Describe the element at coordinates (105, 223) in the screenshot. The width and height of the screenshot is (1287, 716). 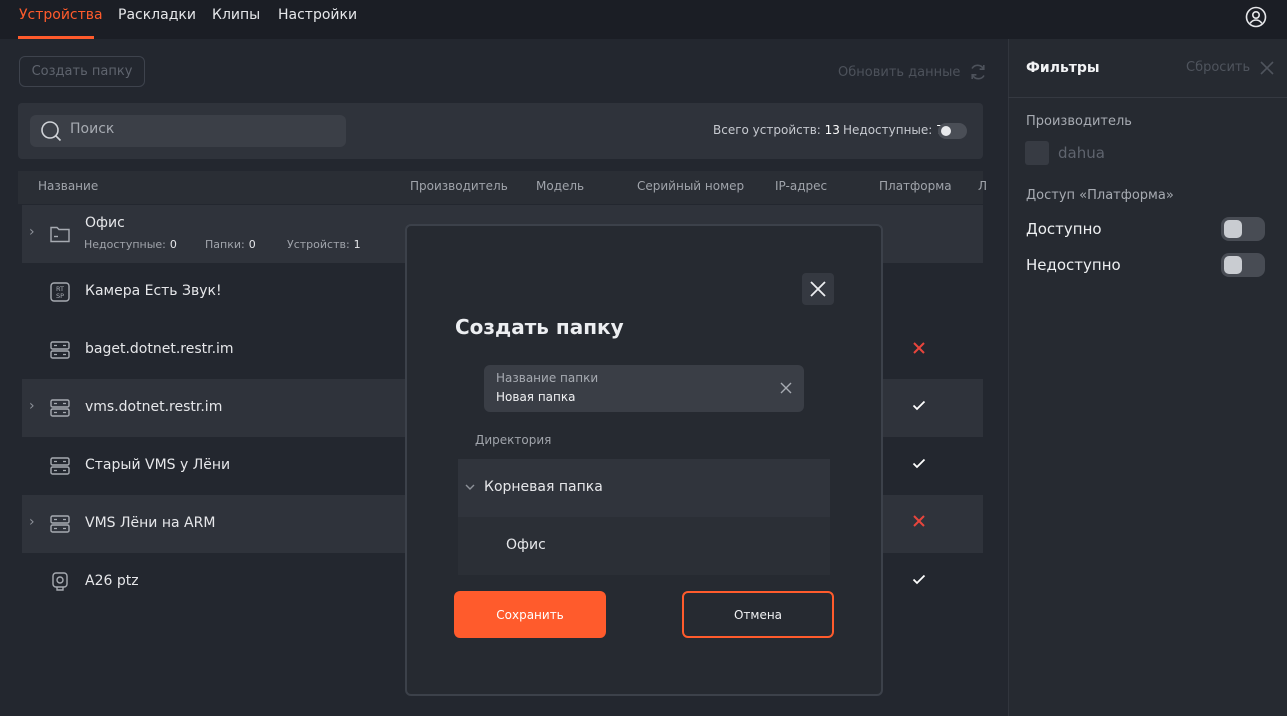
I see `folder-name: Офис` at that location.